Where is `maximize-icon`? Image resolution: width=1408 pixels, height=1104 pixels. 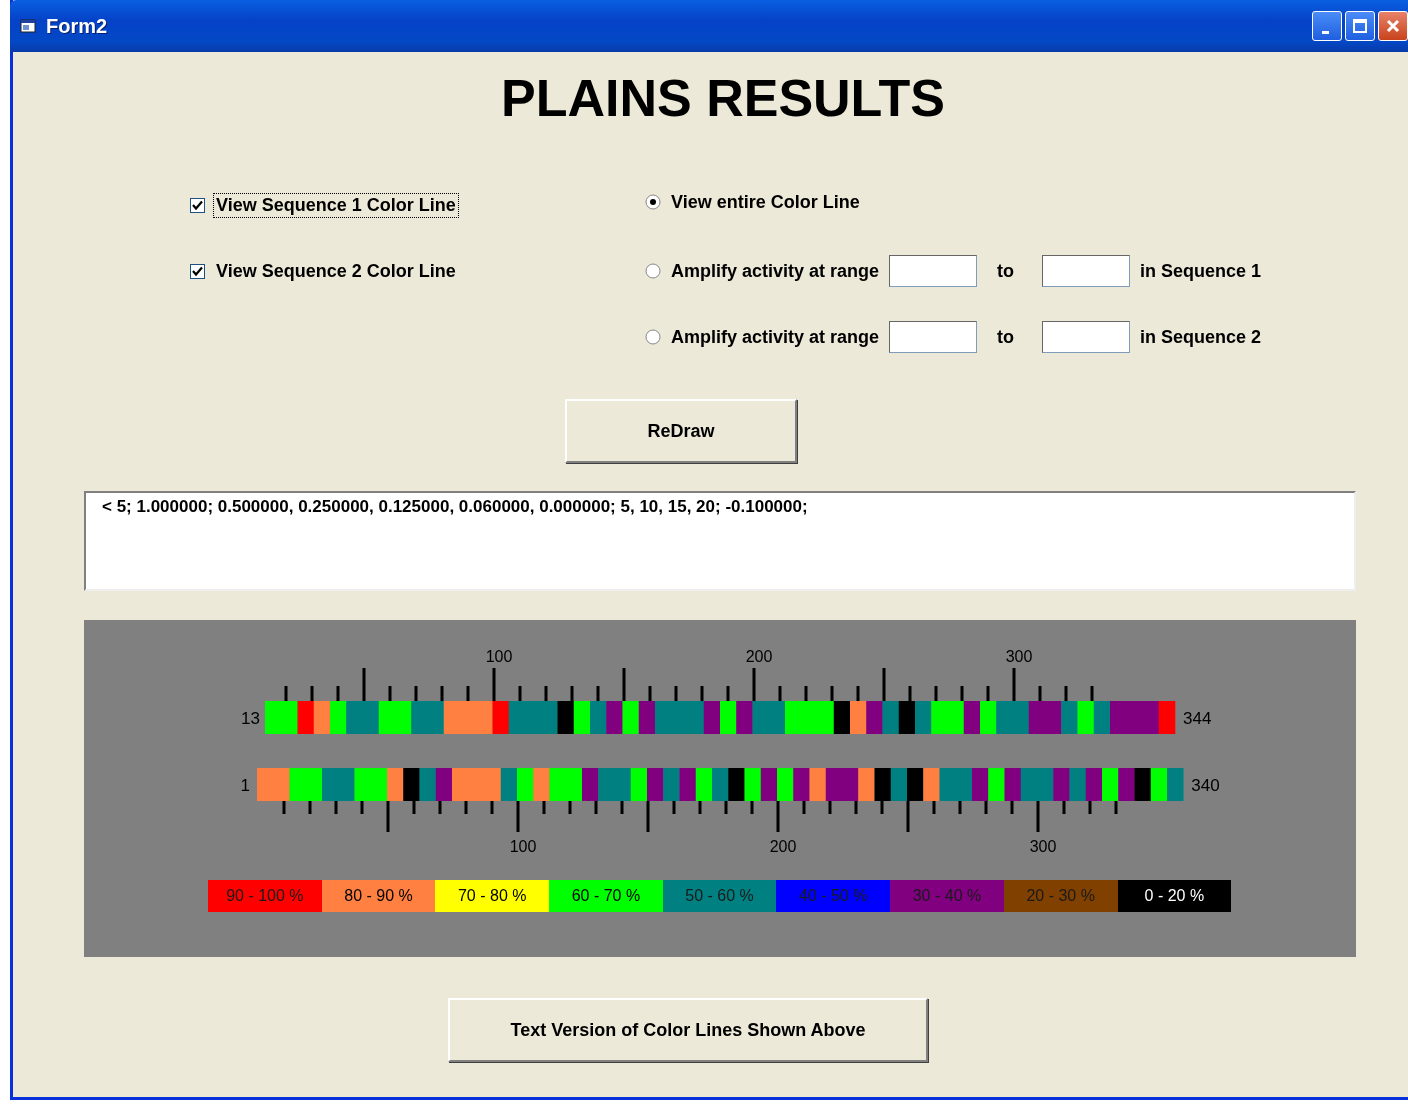
maximize-icon is located at coordinates (1360, 26).